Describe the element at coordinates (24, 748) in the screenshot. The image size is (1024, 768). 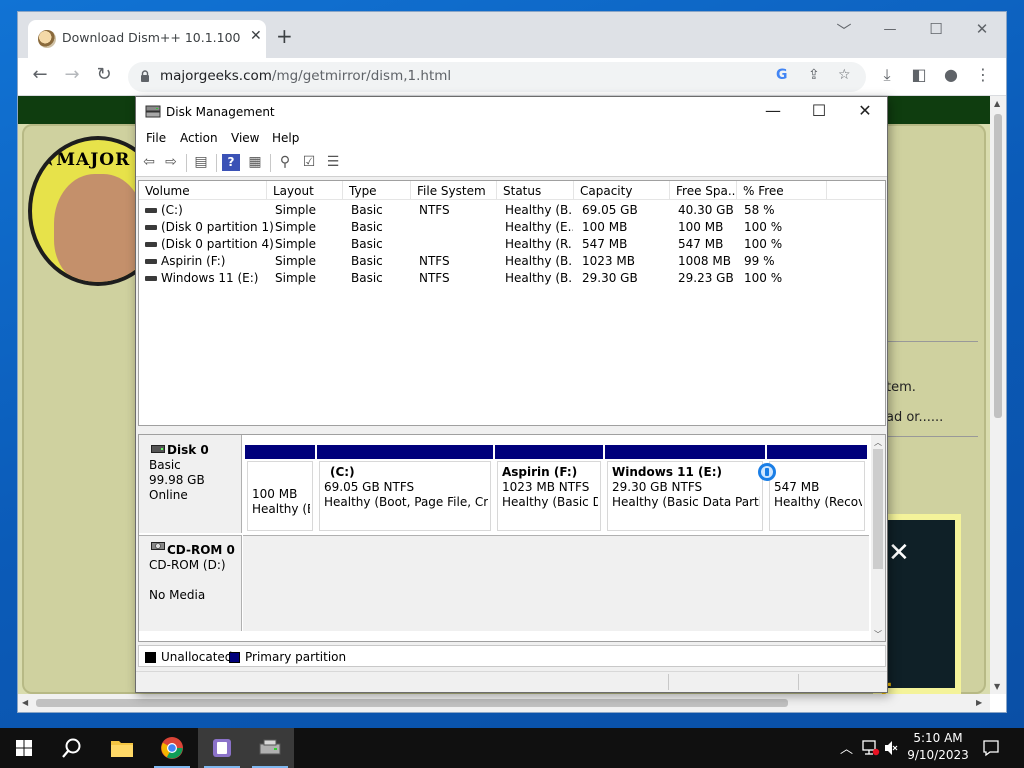
I see `start-button` at that location.